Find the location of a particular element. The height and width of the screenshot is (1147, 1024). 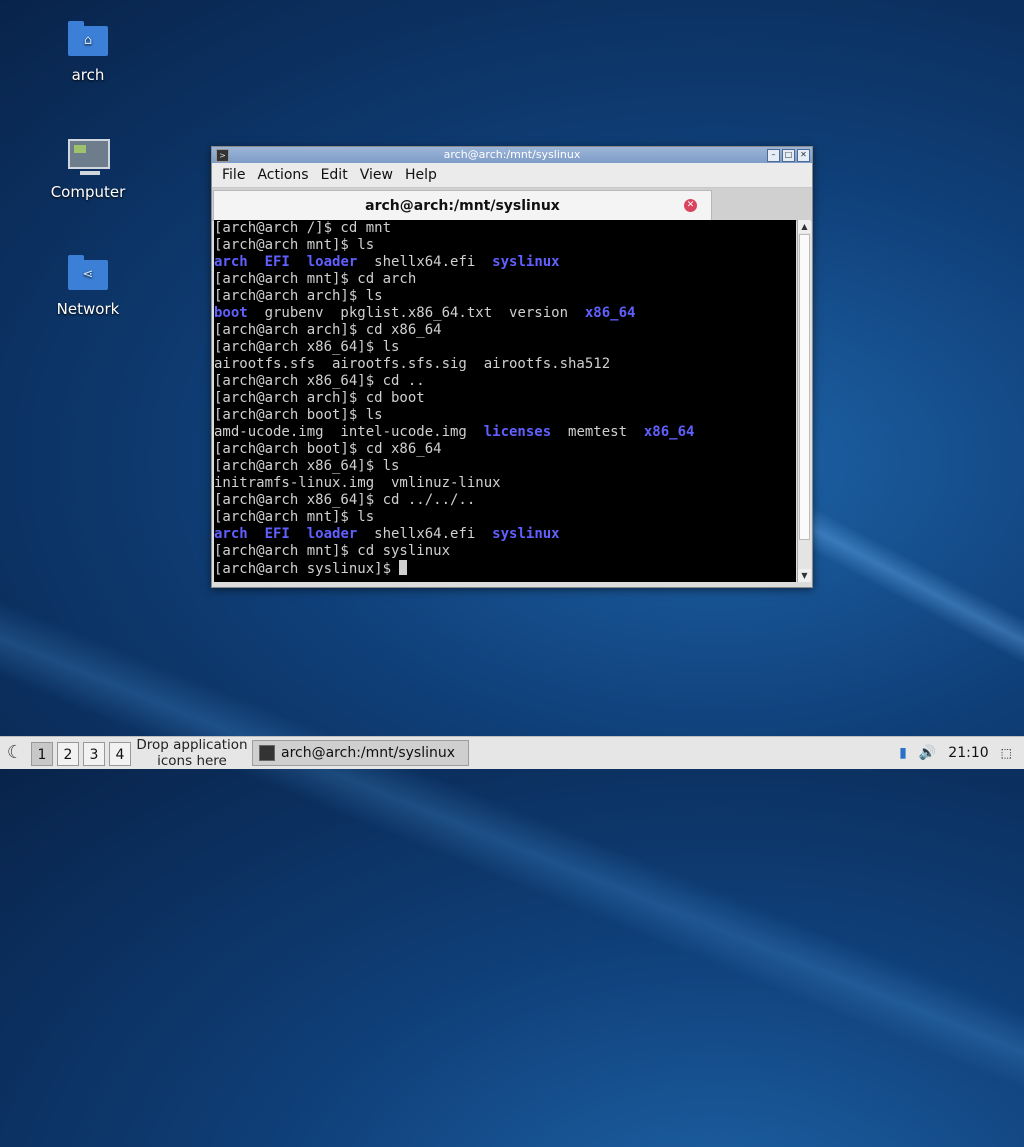

desktop-icon-label: arch is located at coordinates (88, 75).